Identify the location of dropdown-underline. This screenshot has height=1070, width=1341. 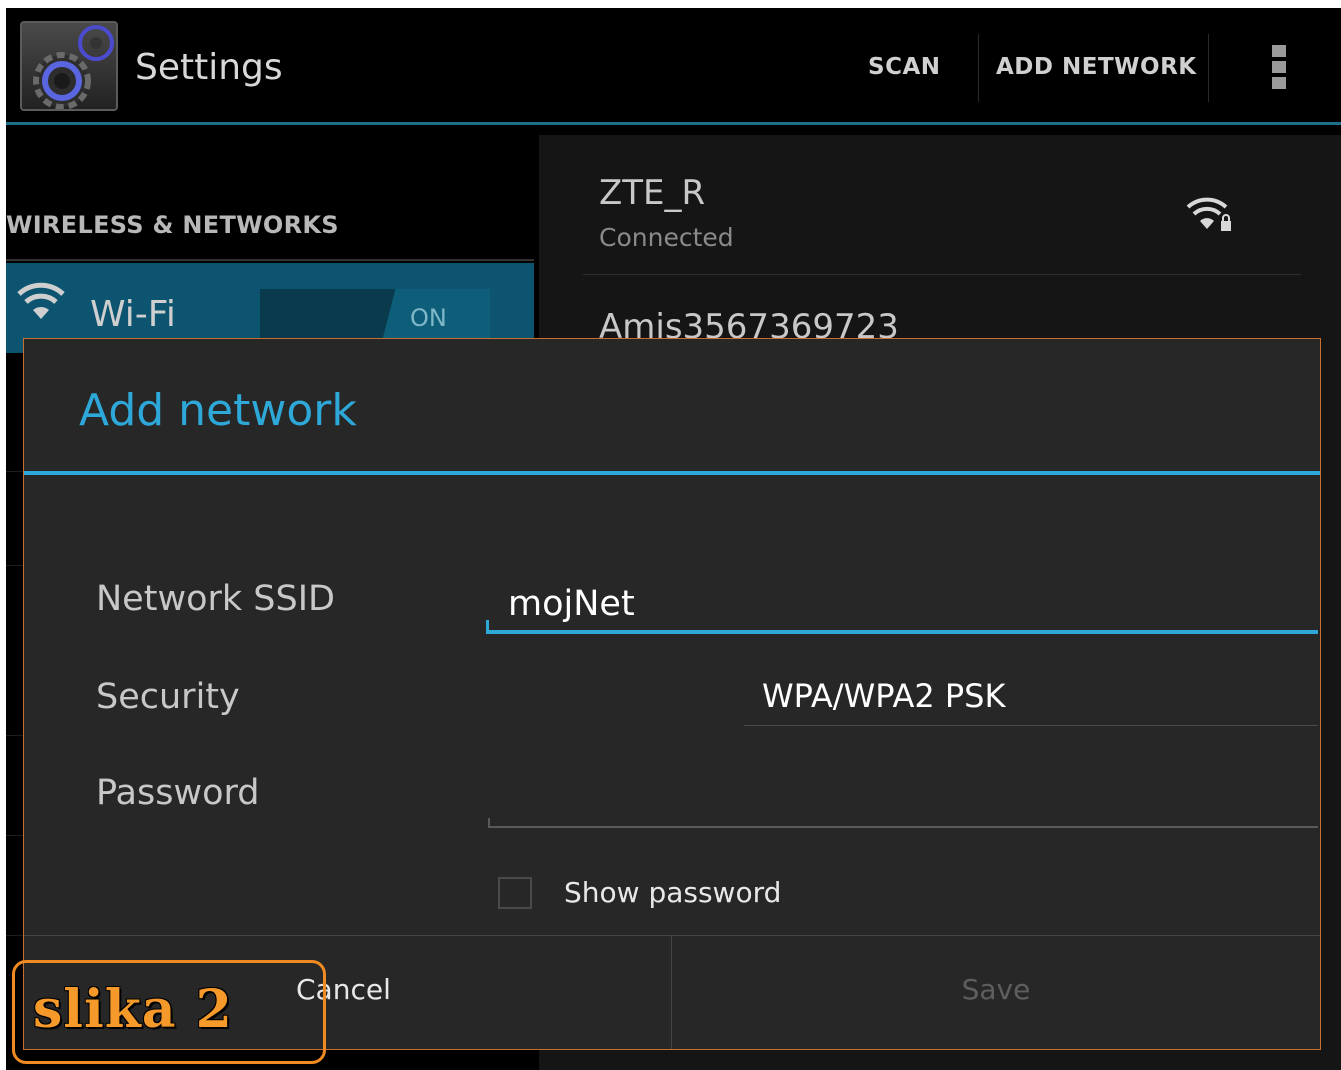
(1031, 725).